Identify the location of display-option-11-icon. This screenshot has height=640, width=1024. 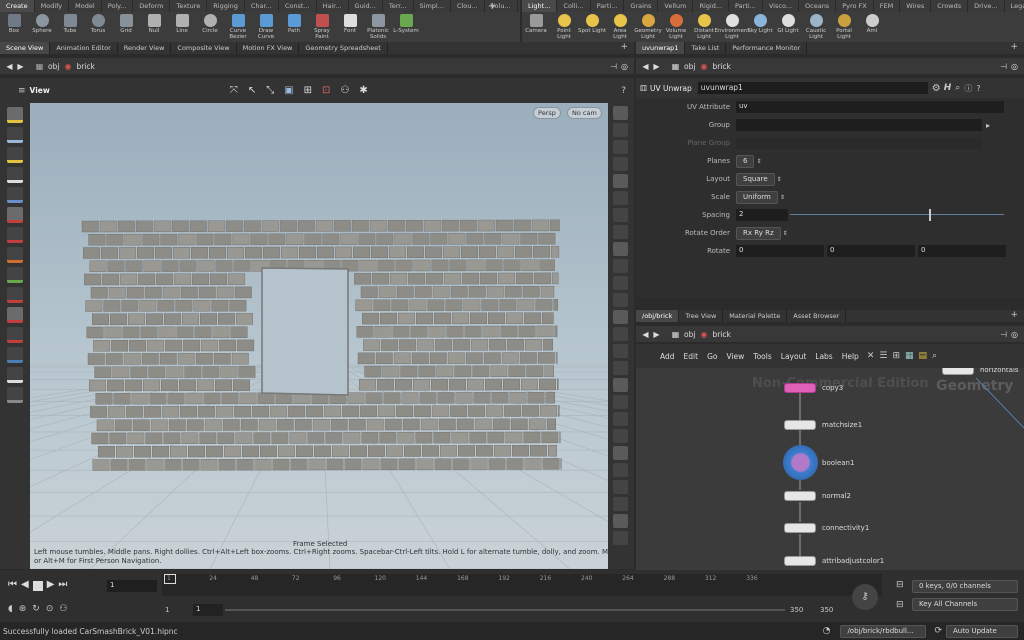
(620, 300).